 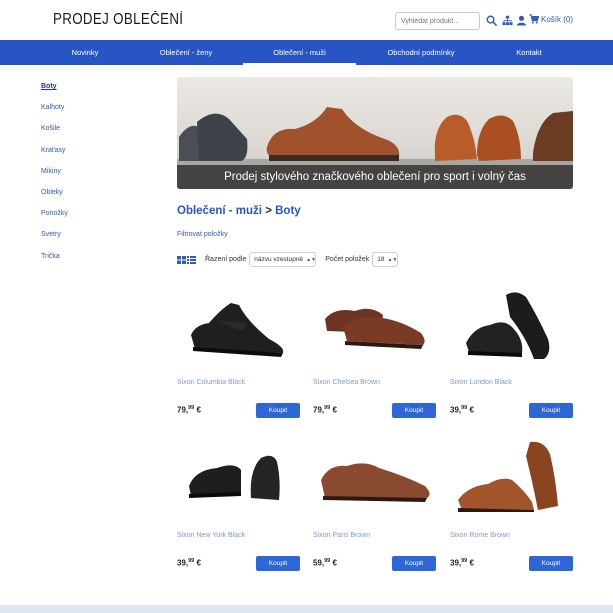 What do you see at coordinates (481, 382) in the screenshot?
I see `product-name: Sixon London Black` at bounding box center [481, 382].